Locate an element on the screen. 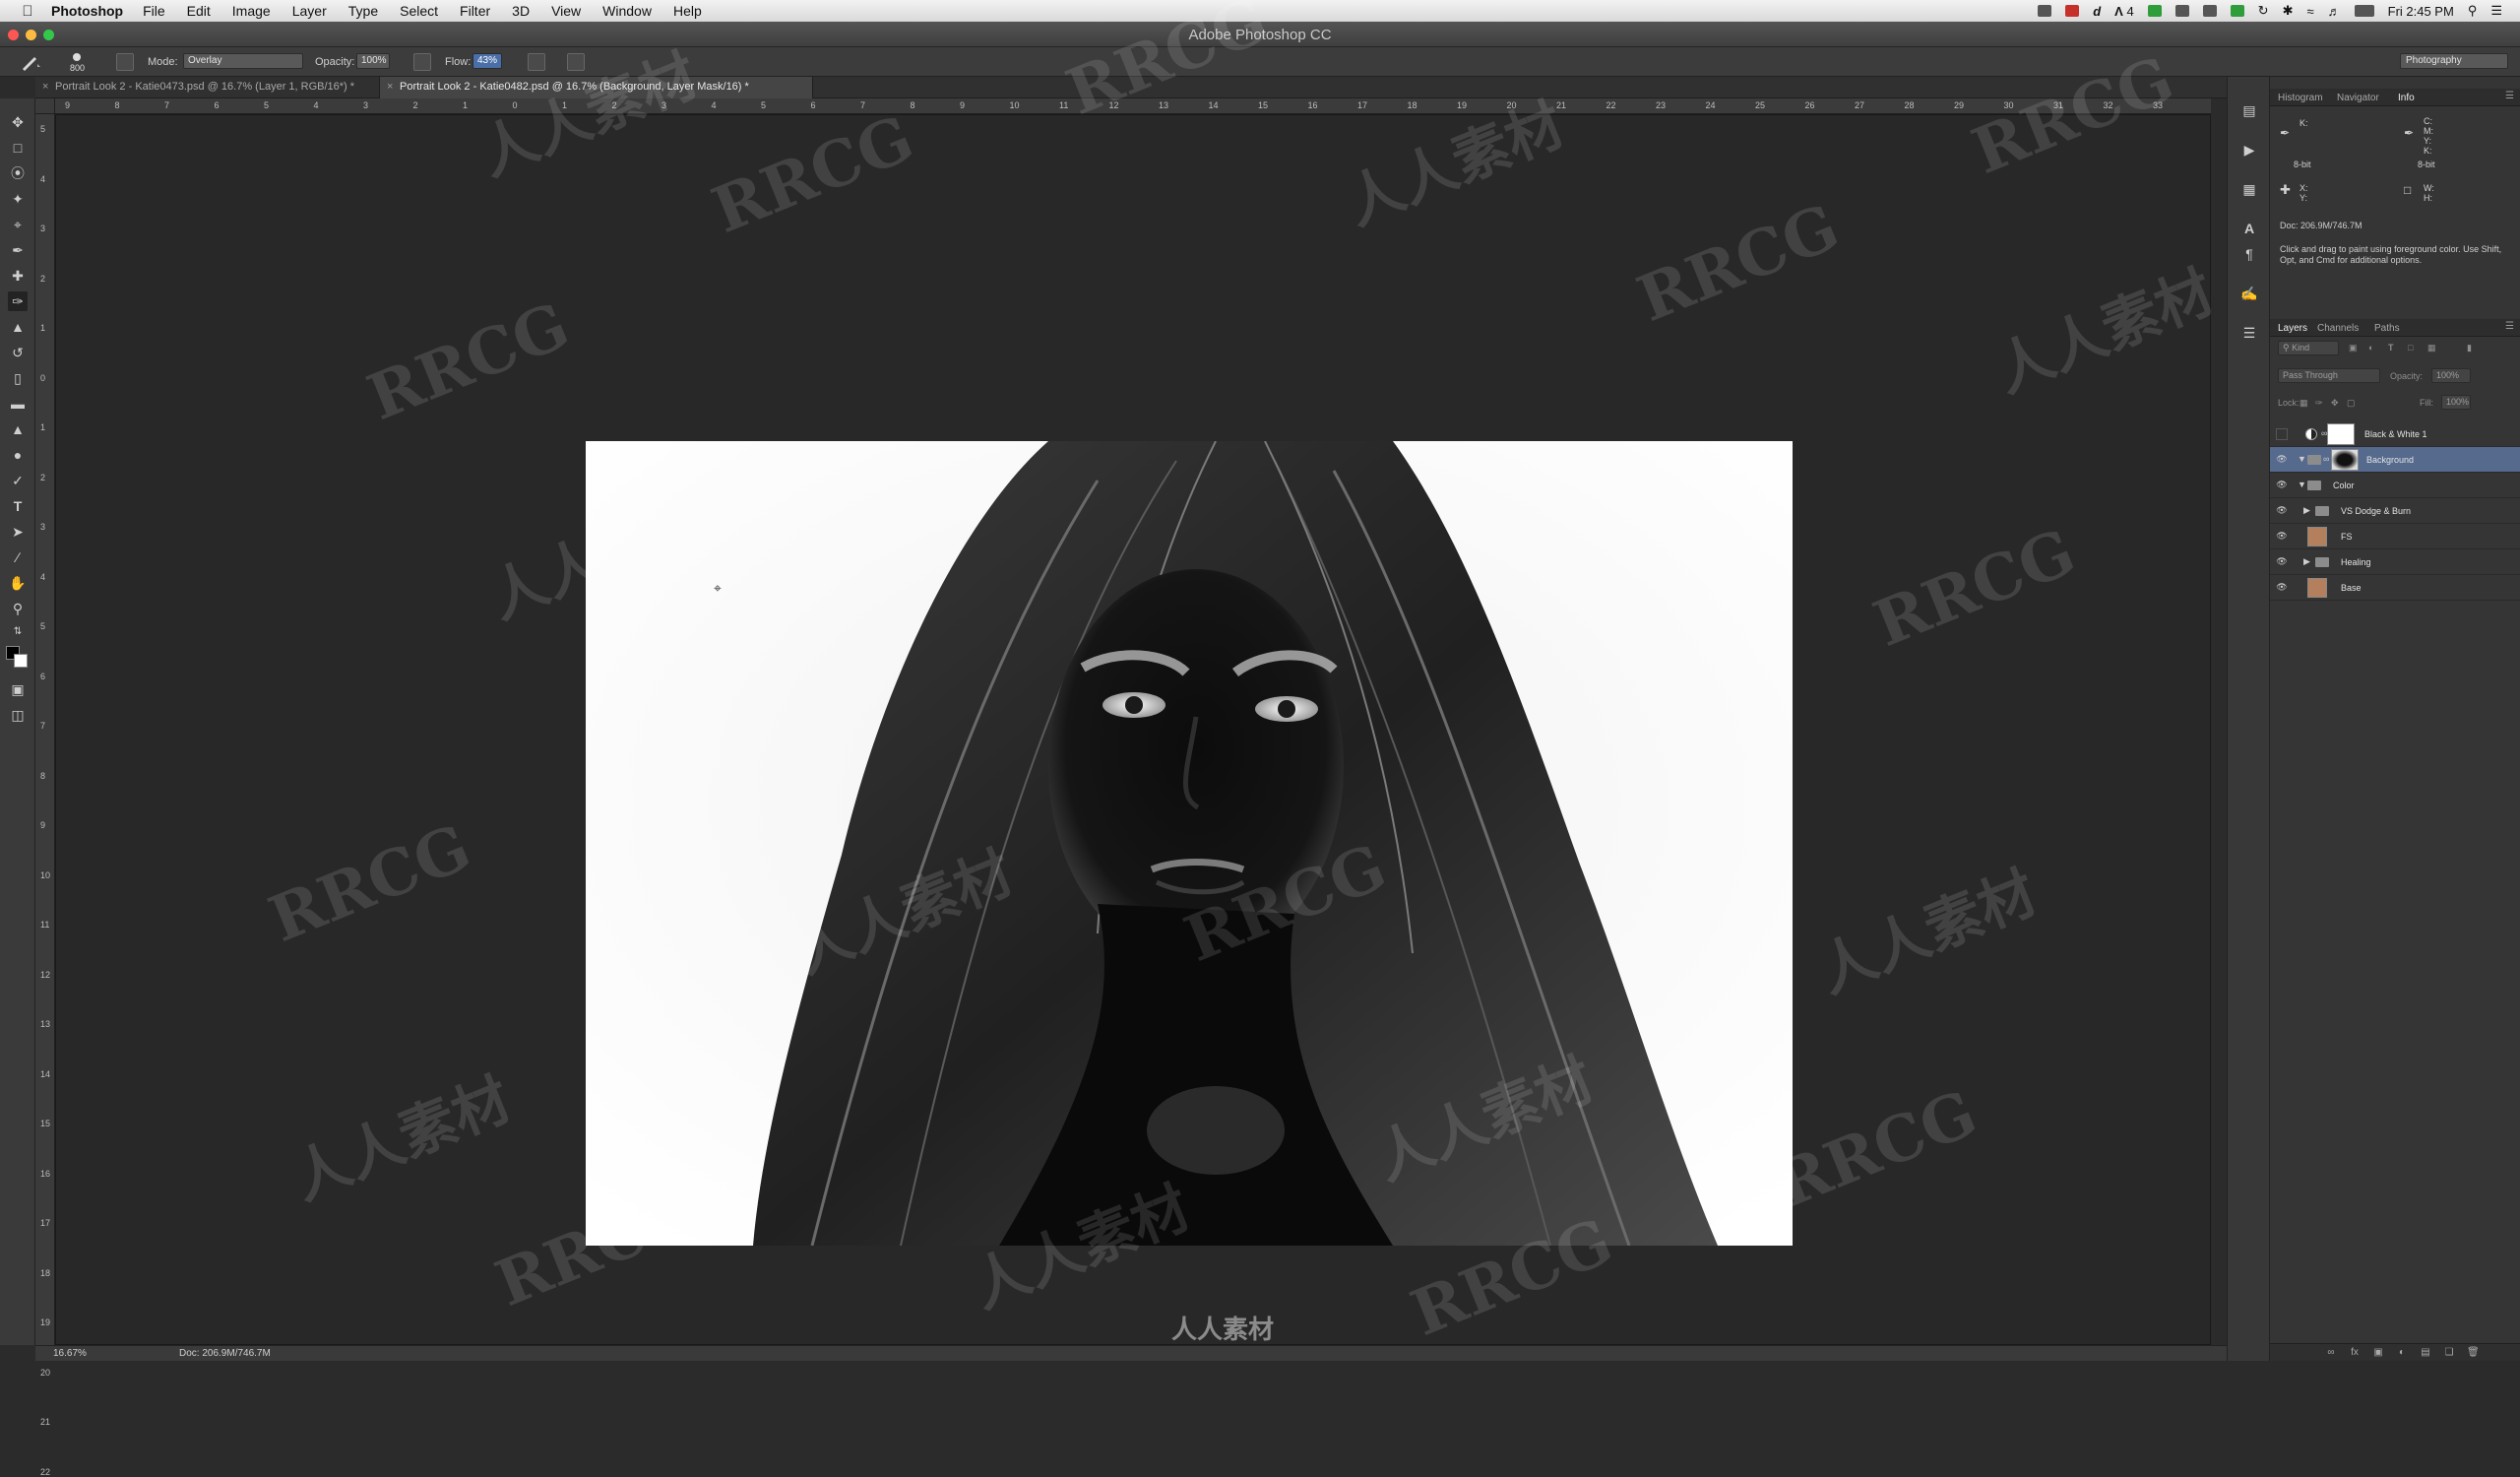 The width and height of the screenshot is (2520, 1477). document-size: Doc: 206.9M/746.7M is located at coordinates (225, 1353).